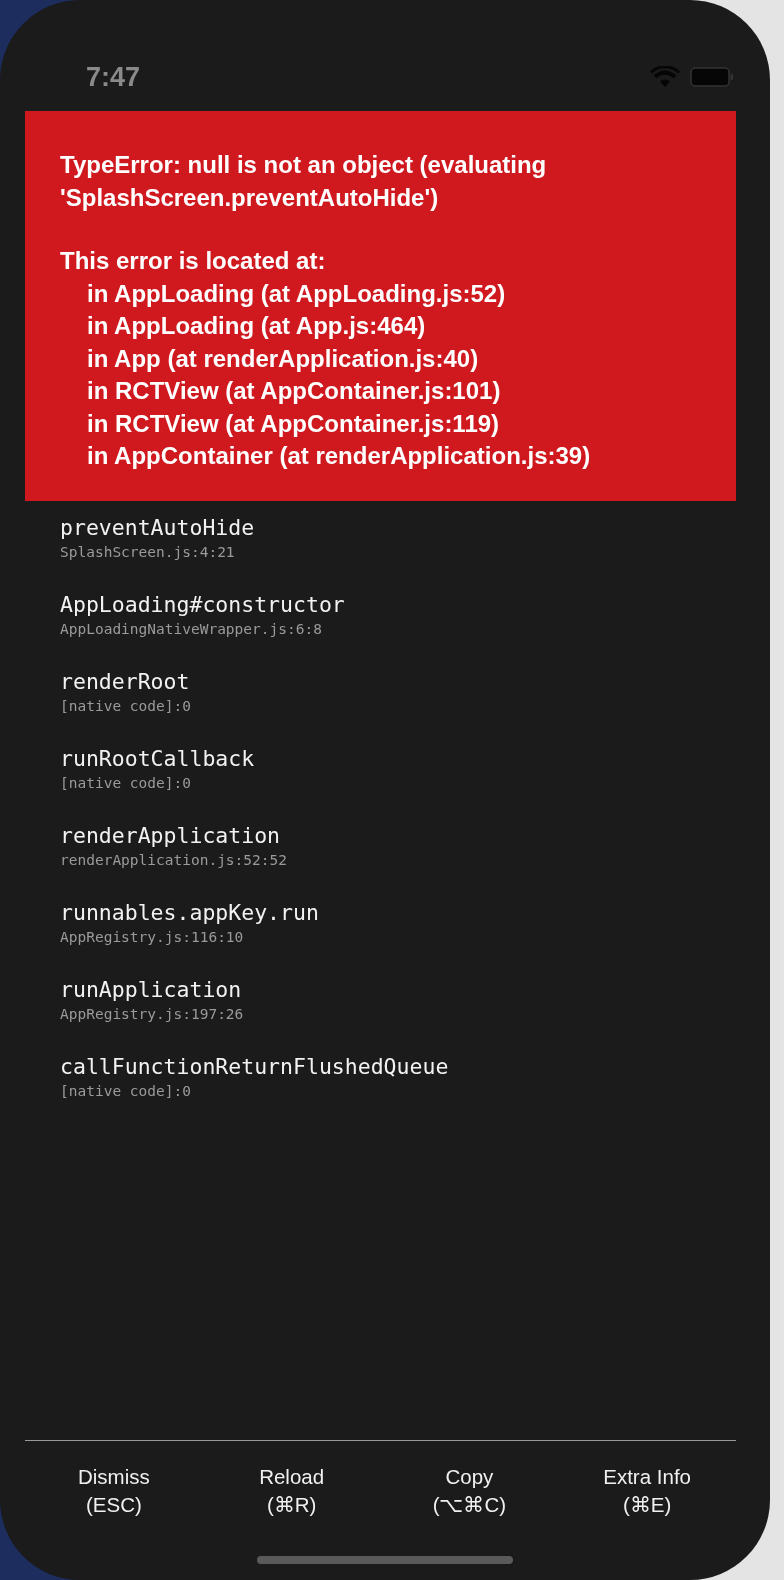 This screenshot has width=784, height=1580. What do you see at coordinates (203, 604) in the screenshot?
I see `stack-method: AppLoading#constructor` at bounding box center [203, 604].